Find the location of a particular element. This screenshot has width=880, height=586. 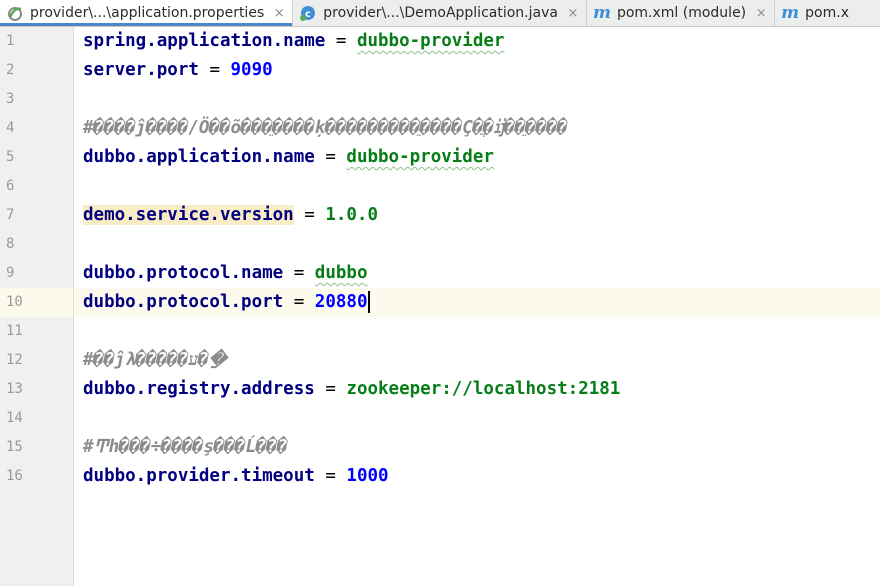

property-key: dubbo.protocol.name is located at coordinates (183, 273).